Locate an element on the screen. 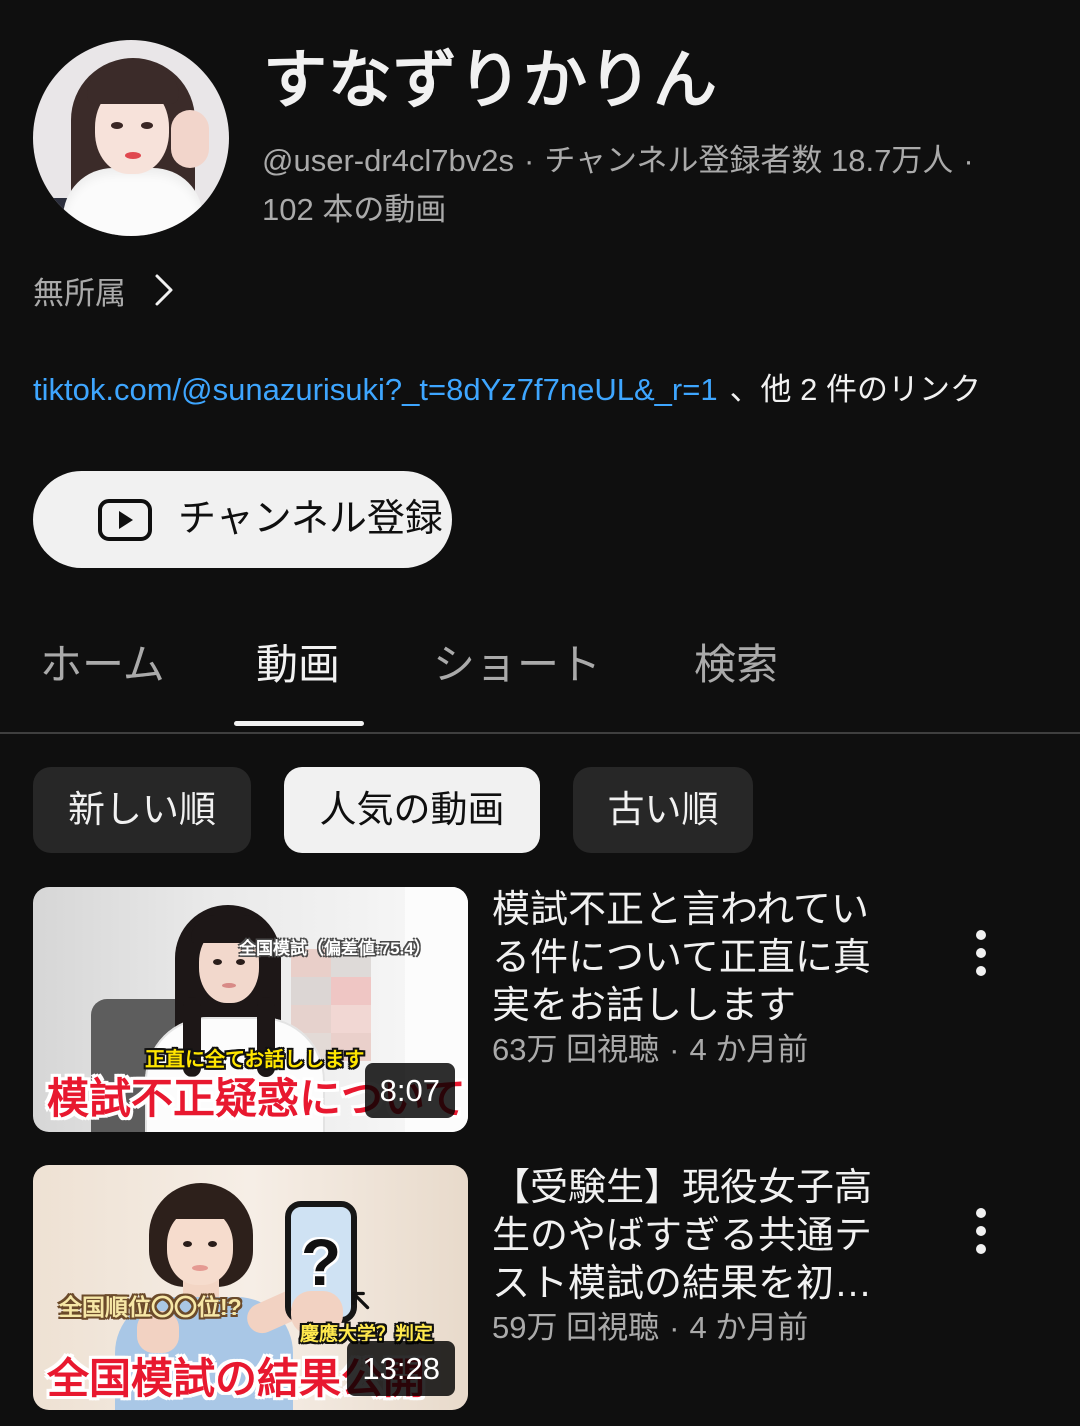 This screenshot has width=1080, height=1426. sort-chips: 新しい順 人気の動画 古い順 is located at coordinates (393, 810).